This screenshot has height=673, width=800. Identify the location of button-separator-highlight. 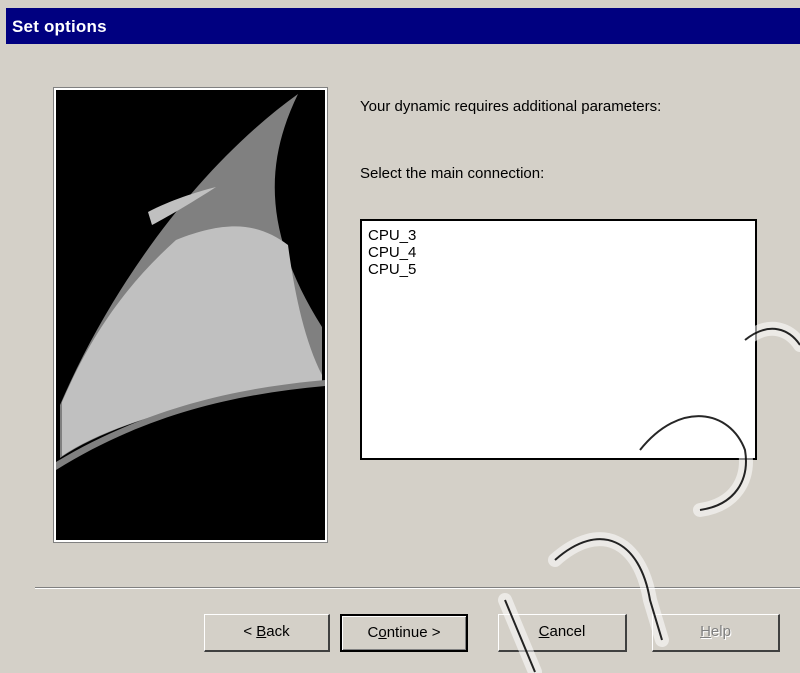
(417, 588).